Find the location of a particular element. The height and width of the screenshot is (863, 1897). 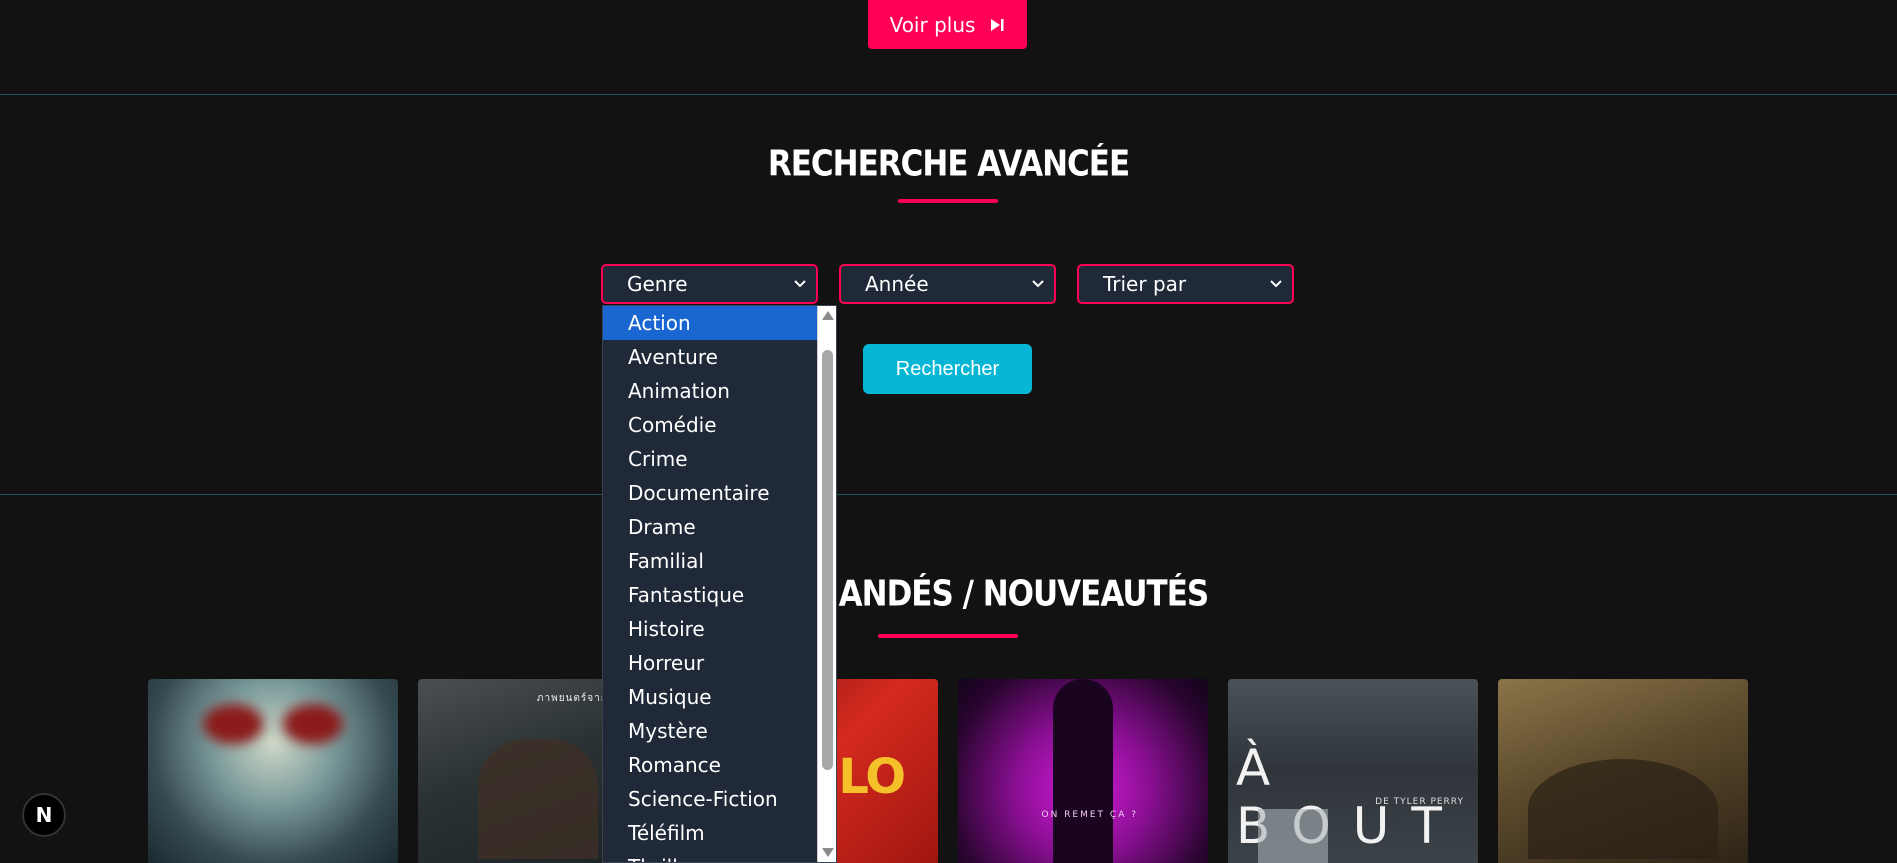

recommended-title: Recommandés / Nouveautés is located at coordinates (948, 594).